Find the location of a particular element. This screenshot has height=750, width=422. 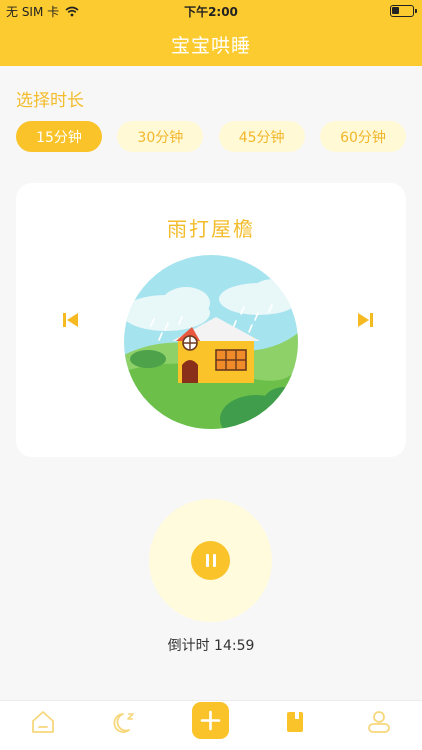

duration-options: 15分钟 30分钟 45分钟 60分钟 is located at coordinates (211, 136).